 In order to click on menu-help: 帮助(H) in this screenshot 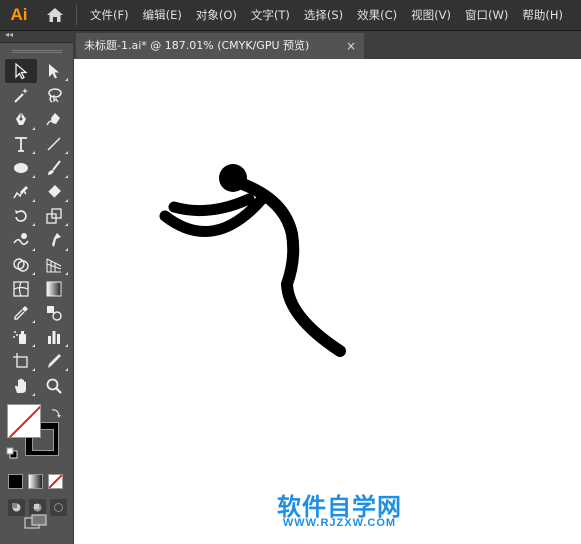, I will do `click(542, 15)`.